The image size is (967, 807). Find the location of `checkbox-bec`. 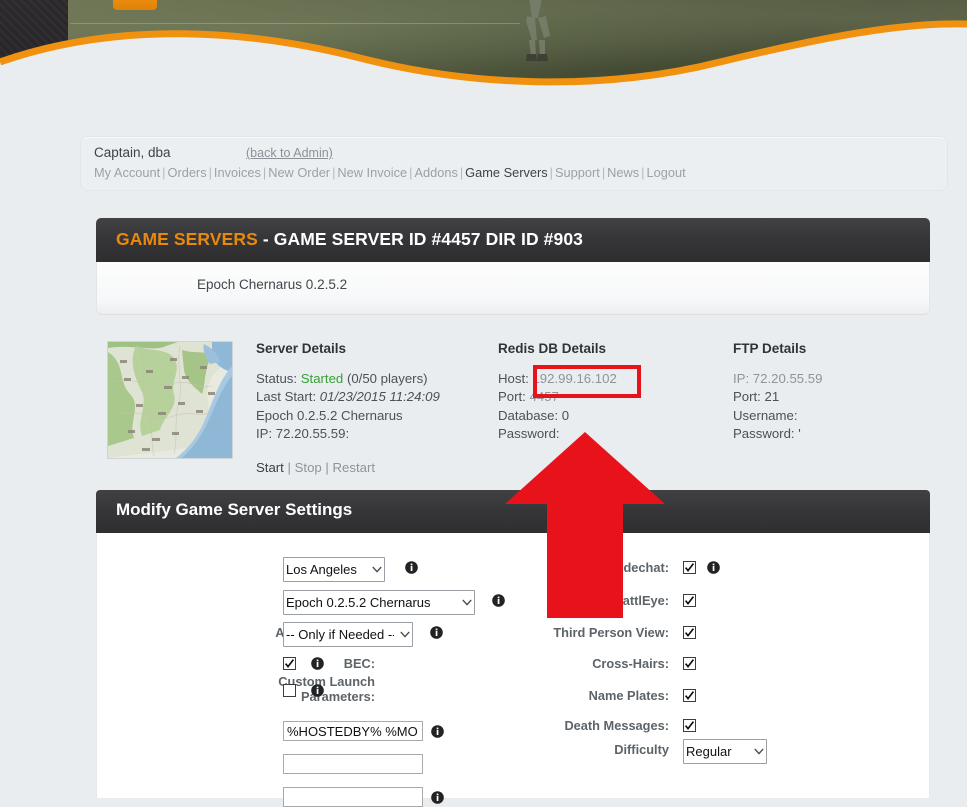

checkbox-bec is located at coordinates (289, 663).